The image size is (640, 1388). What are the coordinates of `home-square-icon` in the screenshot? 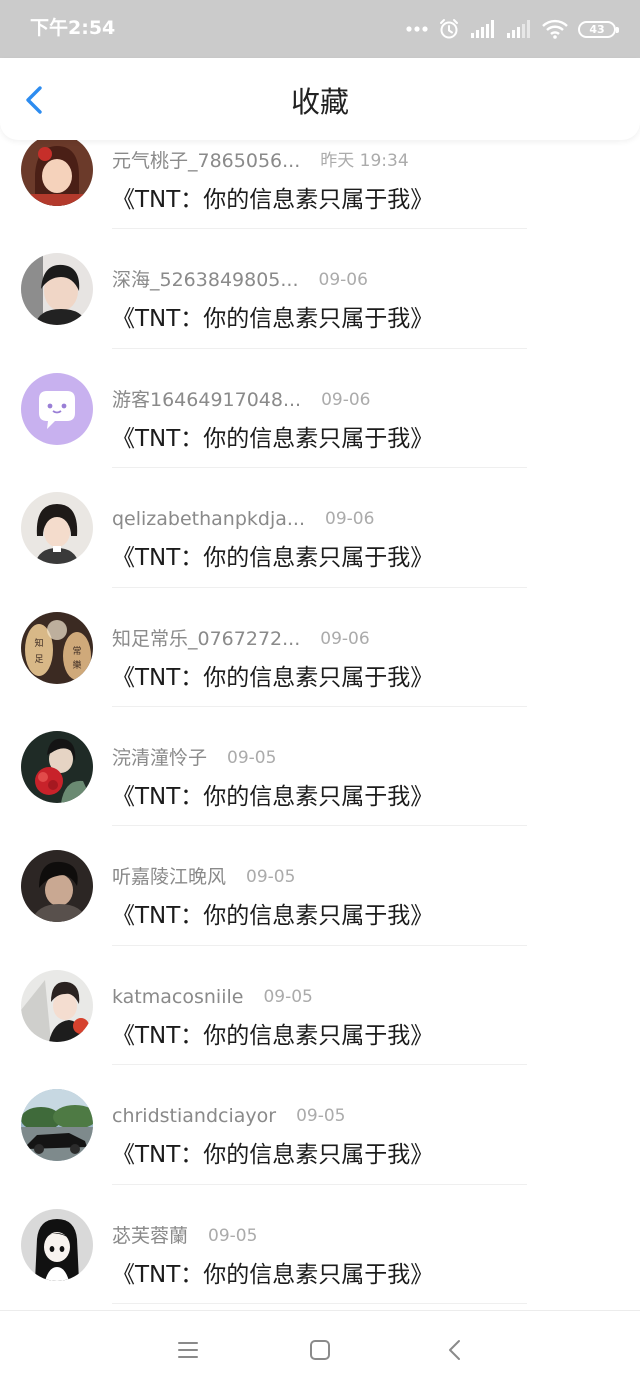 It's located at (320, 1350).